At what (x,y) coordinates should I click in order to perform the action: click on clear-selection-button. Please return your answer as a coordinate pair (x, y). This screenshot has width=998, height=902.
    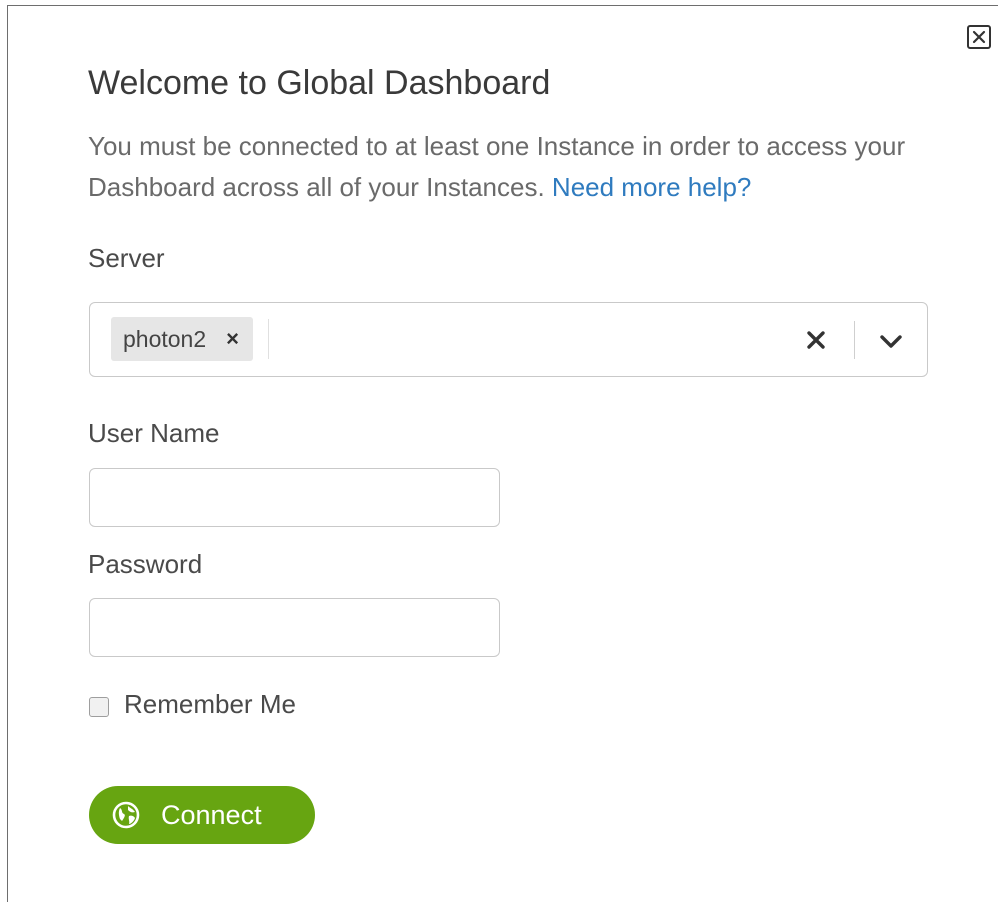
    Looking at the image, I should click on (816, 340).